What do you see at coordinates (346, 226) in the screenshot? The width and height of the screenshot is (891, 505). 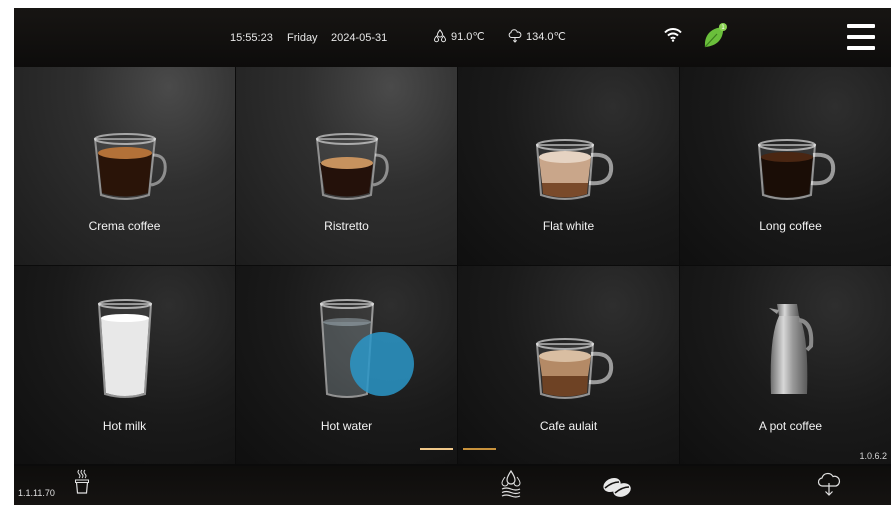 I see `drink-label: Ristretto` at bounding box center [346, 226].